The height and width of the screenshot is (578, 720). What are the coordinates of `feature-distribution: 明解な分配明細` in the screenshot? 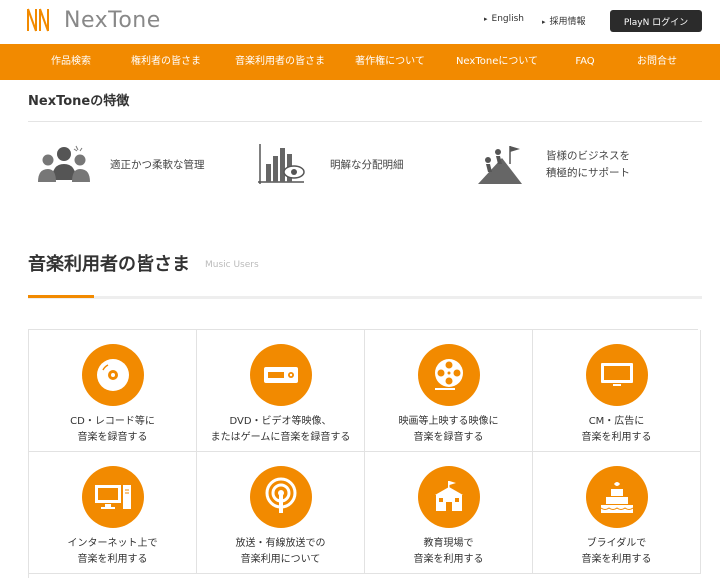 It's located at (330, 165).